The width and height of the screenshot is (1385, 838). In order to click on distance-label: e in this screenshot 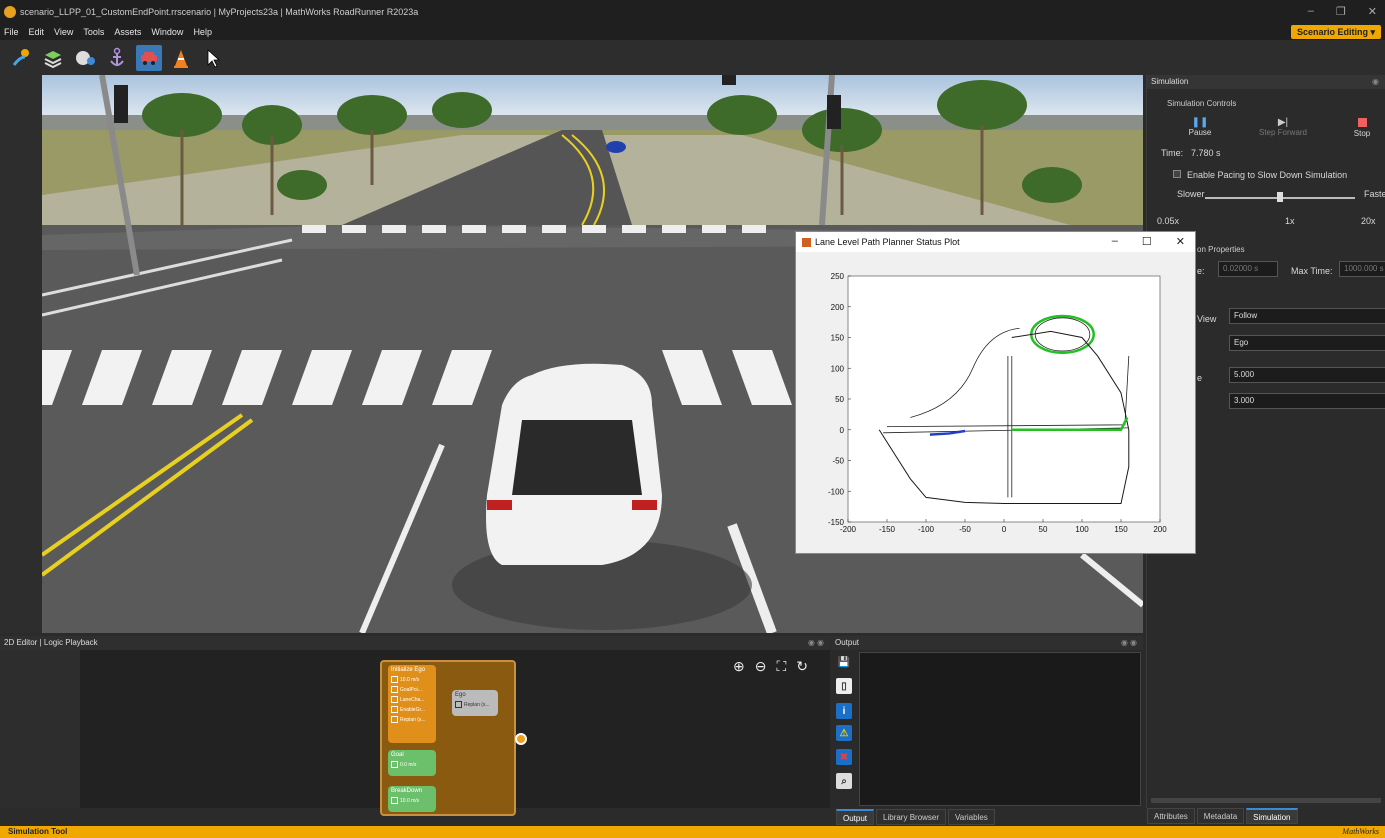, I will do `click(1200, 378)`.